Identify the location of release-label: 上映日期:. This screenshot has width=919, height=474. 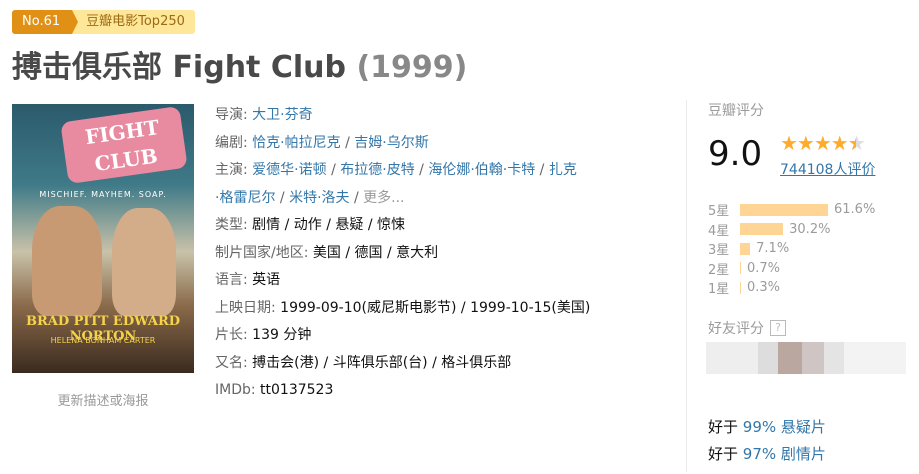
(248, 307).